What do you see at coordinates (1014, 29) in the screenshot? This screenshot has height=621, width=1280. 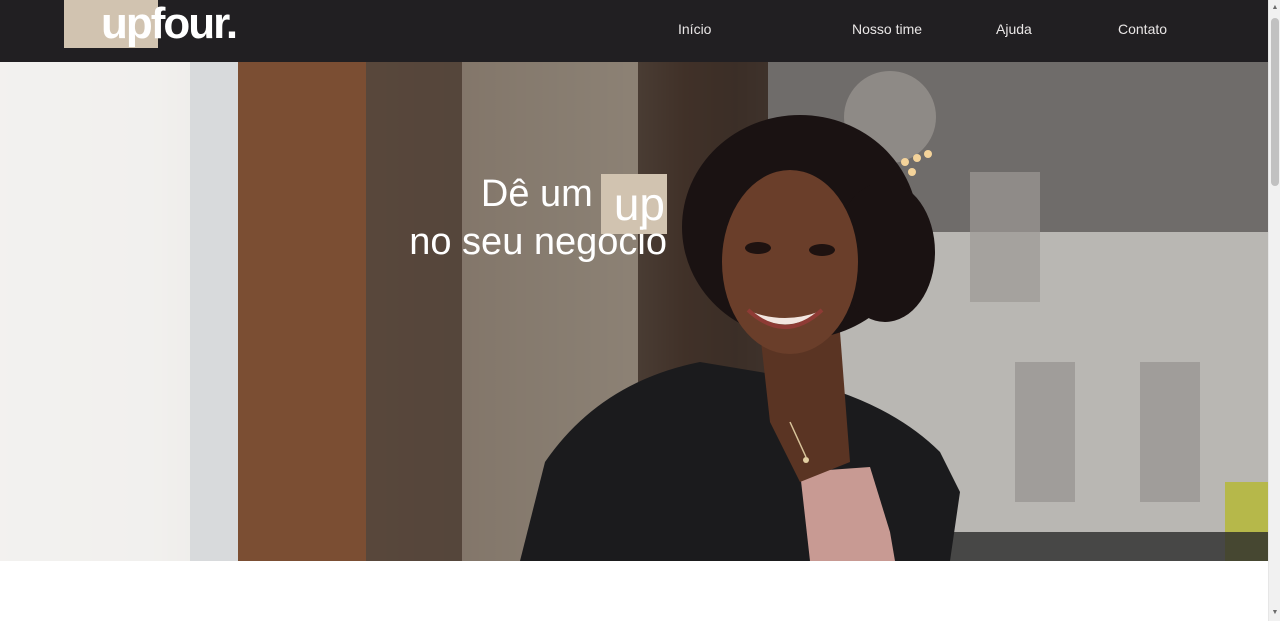 I see `nav-link-ajuda: Ajuda` at bounding box center [1014, 29].